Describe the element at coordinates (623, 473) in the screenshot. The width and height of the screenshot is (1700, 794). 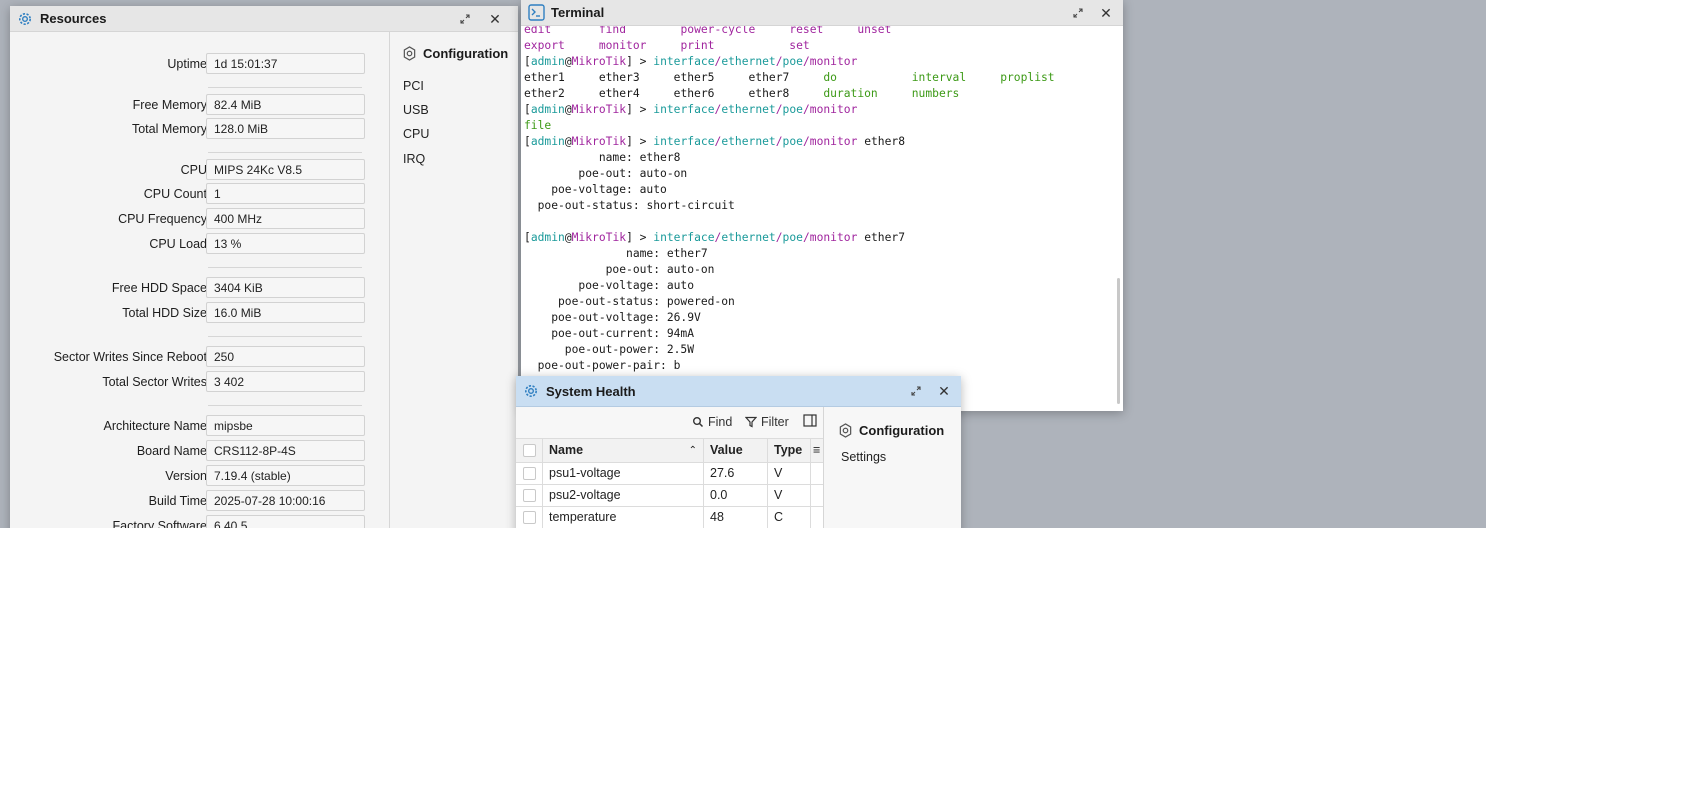
I see `cell-name: psu1-voltage` at that location.